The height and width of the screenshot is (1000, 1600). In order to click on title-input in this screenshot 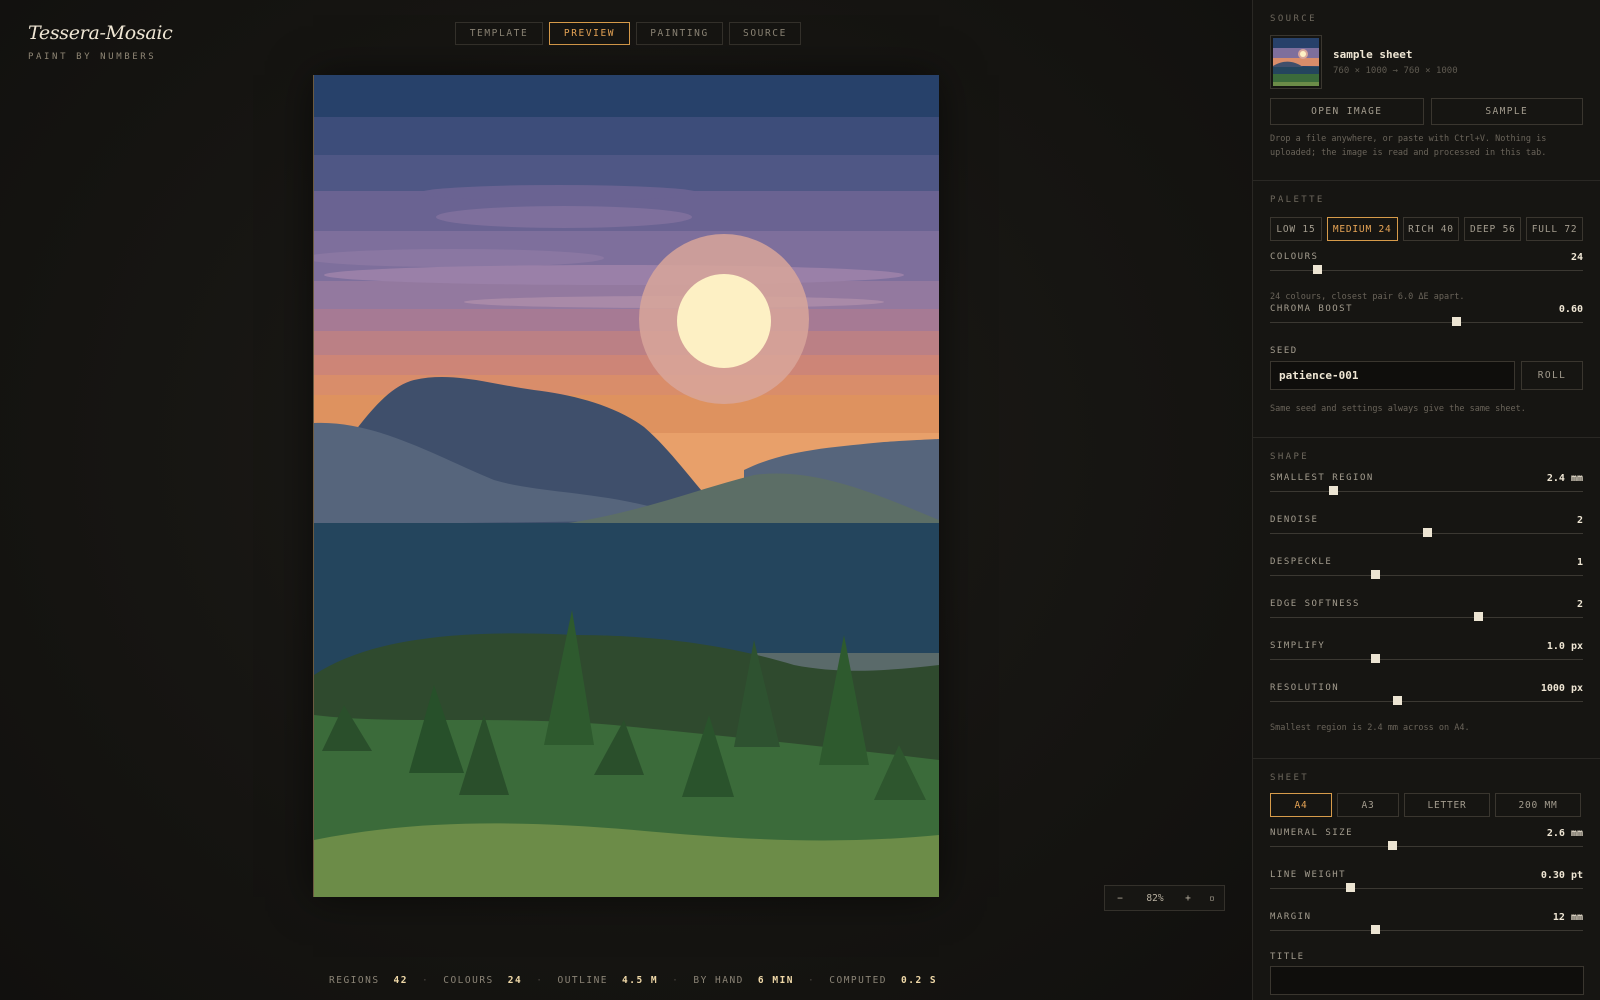, I will do `click(1427, 980)`.